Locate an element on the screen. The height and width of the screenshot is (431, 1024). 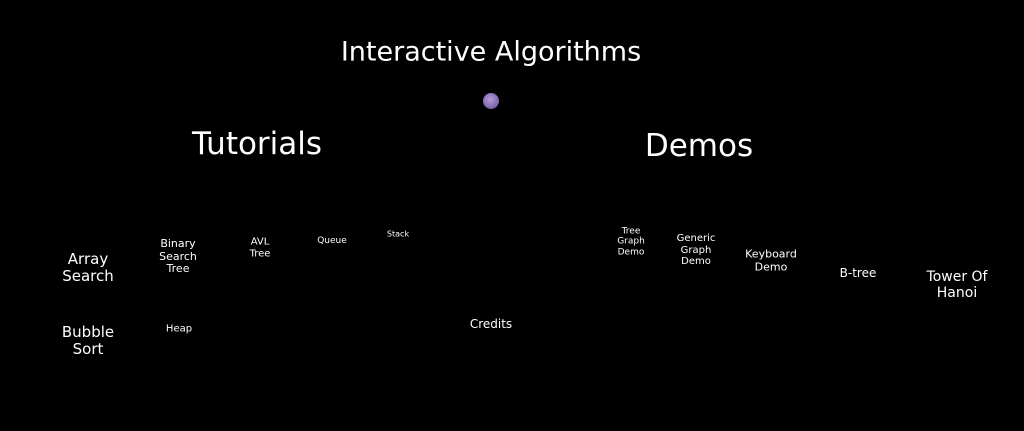
demo-generic-graph: Generic Graph Demo is located at coordinates (696, 250).